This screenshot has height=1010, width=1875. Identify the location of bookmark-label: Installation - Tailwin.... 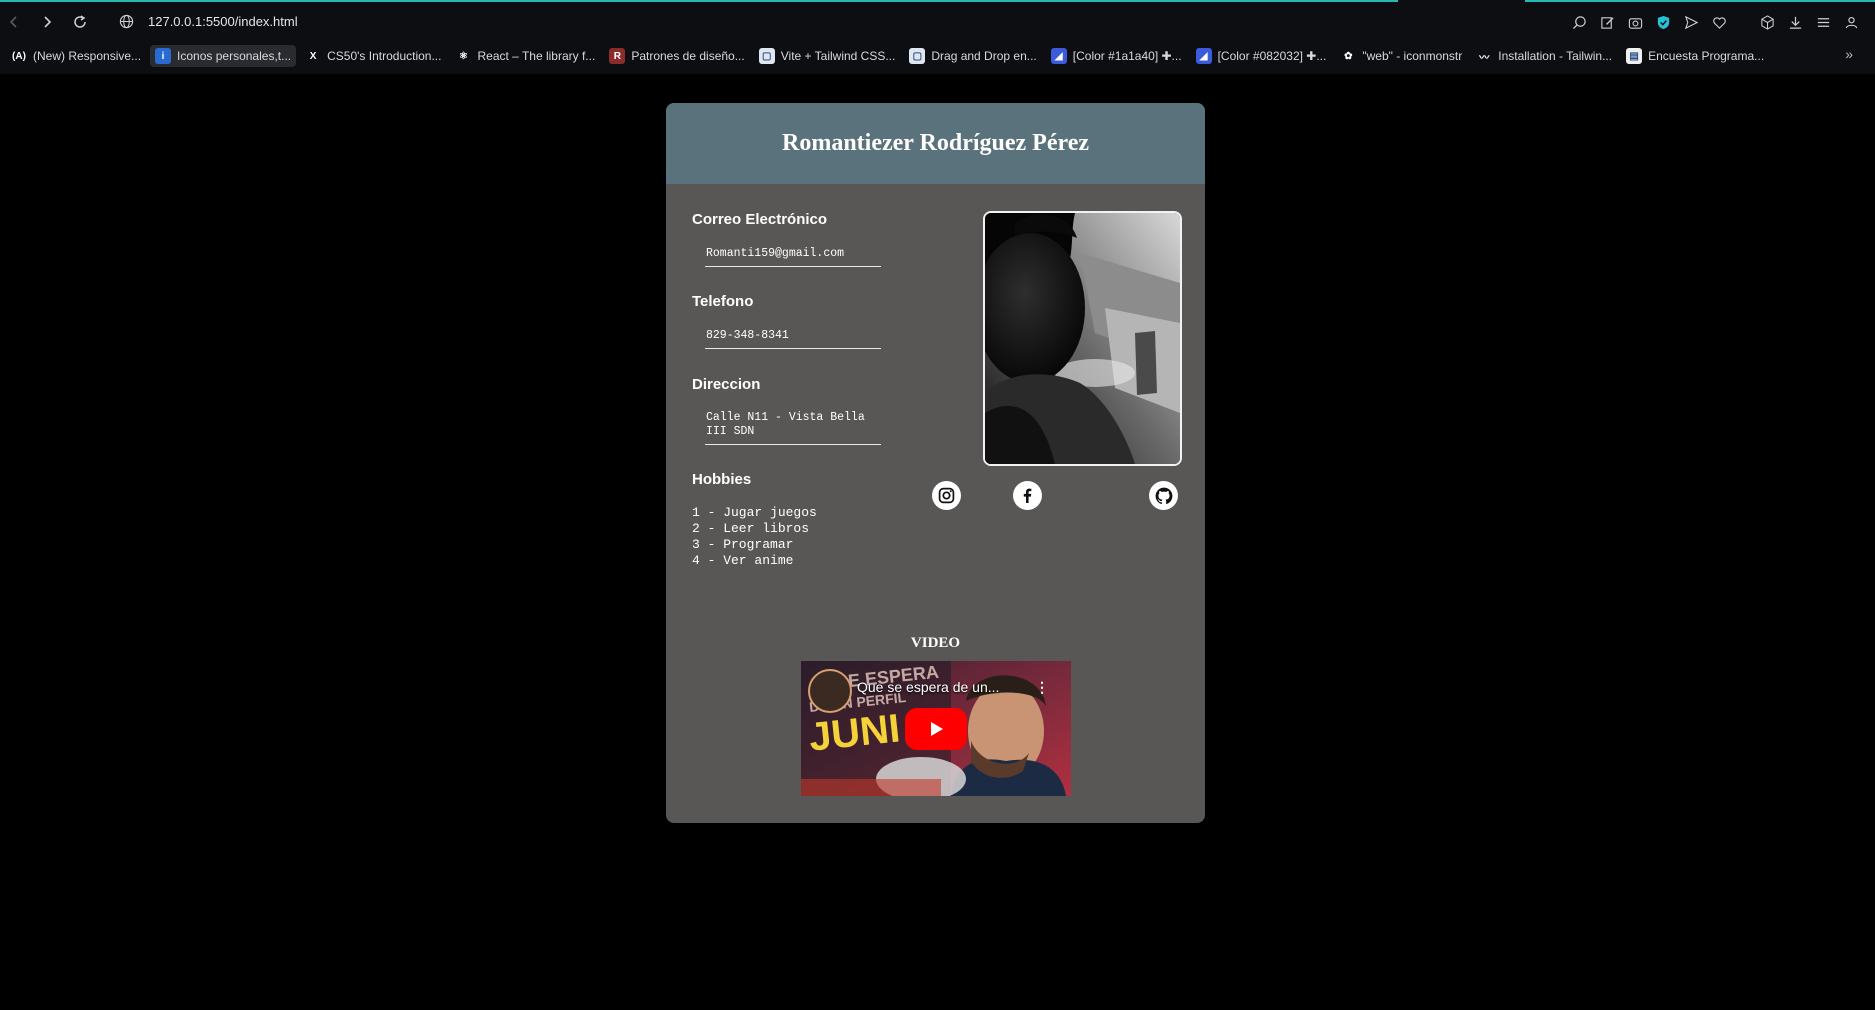
(1555, 56).